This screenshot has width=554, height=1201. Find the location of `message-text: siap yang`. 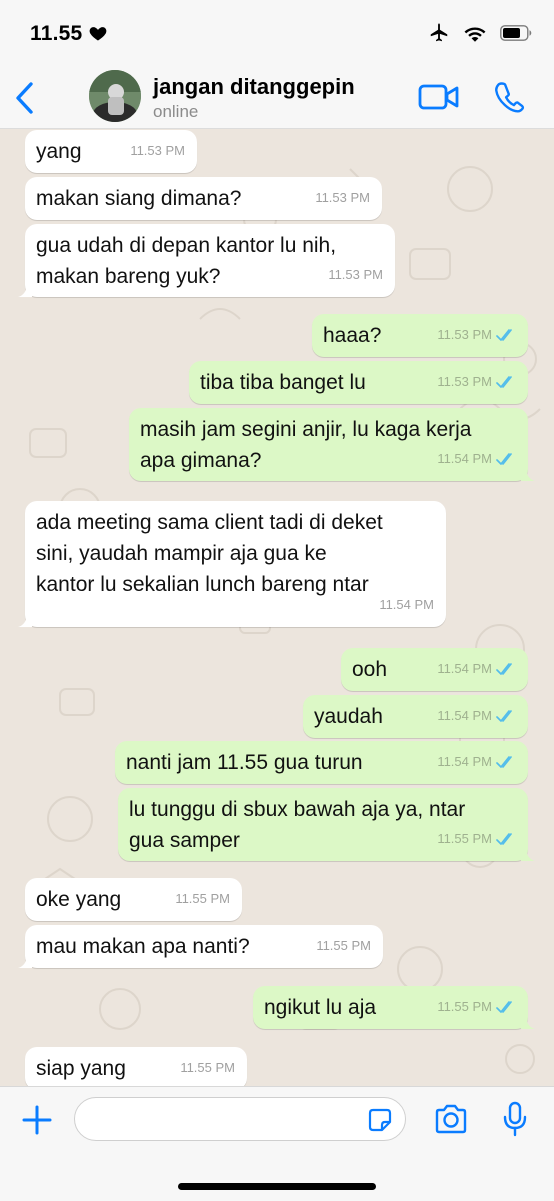

message-text: siap yang is located at coordinates (81, 1068).